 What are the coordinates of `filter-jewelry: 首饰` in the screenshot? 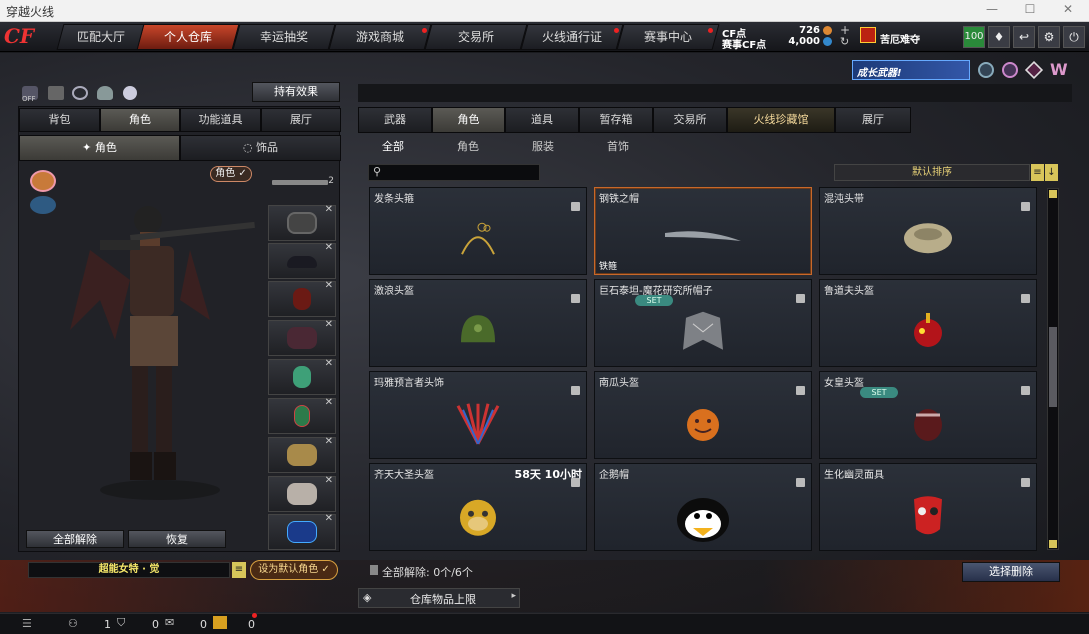 It's located at (618, 147).